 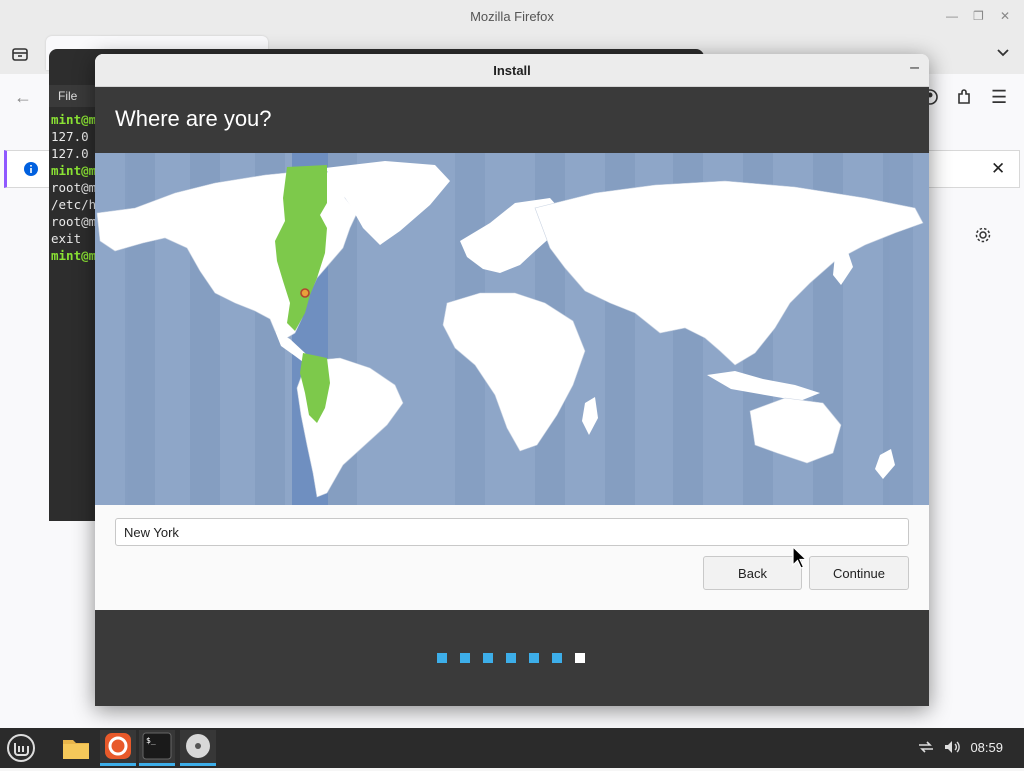 What do you see at coordinates (512, 120) in the screenshot?
I see `install-header: Where are you?` at bounding box center [512, 120].